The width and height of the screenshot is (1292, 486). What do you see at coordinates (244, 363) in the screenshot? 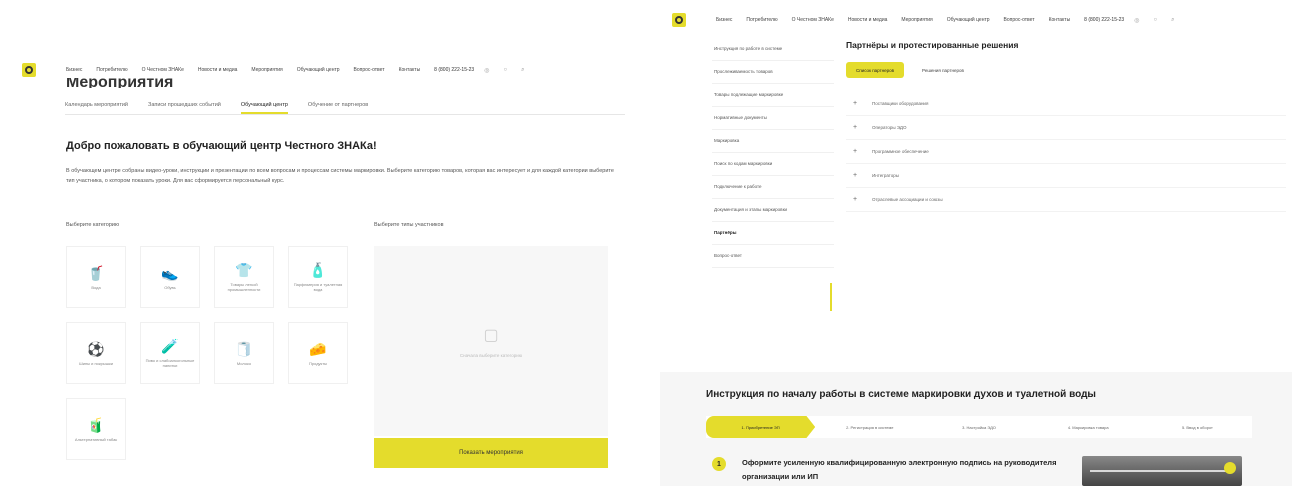
I see `category-name: Молоко` at bounding box center [244, 363].